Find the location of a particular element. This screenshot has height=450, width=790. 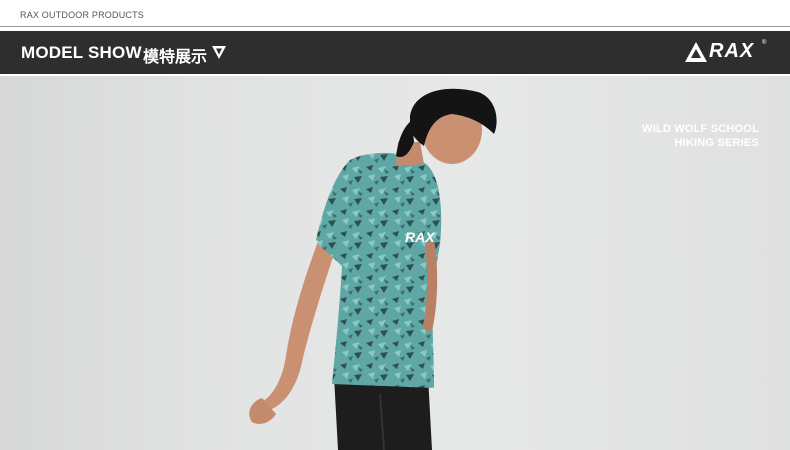

logo-text: RAX is located at coordinates (732, 51).